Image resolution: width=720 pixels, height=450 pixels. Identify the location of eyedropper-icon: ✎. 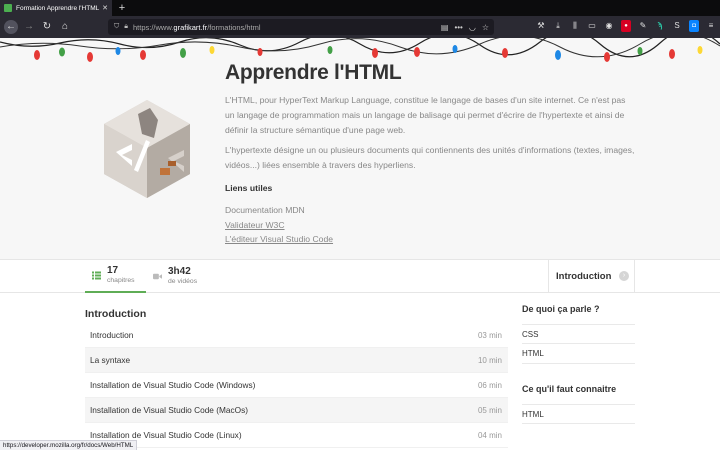
(643, 26).